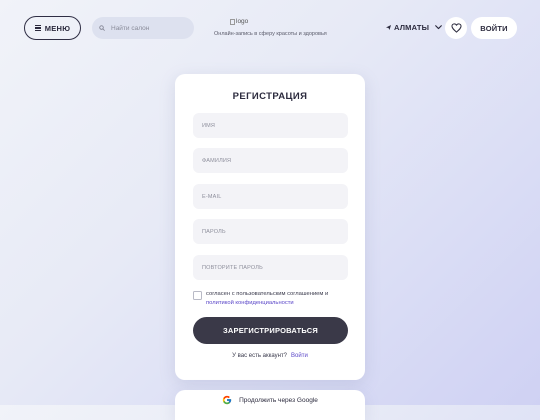  Describe the element at coordinates (197, 295) in the screenshot. I see `agree-checkbox` at that location.